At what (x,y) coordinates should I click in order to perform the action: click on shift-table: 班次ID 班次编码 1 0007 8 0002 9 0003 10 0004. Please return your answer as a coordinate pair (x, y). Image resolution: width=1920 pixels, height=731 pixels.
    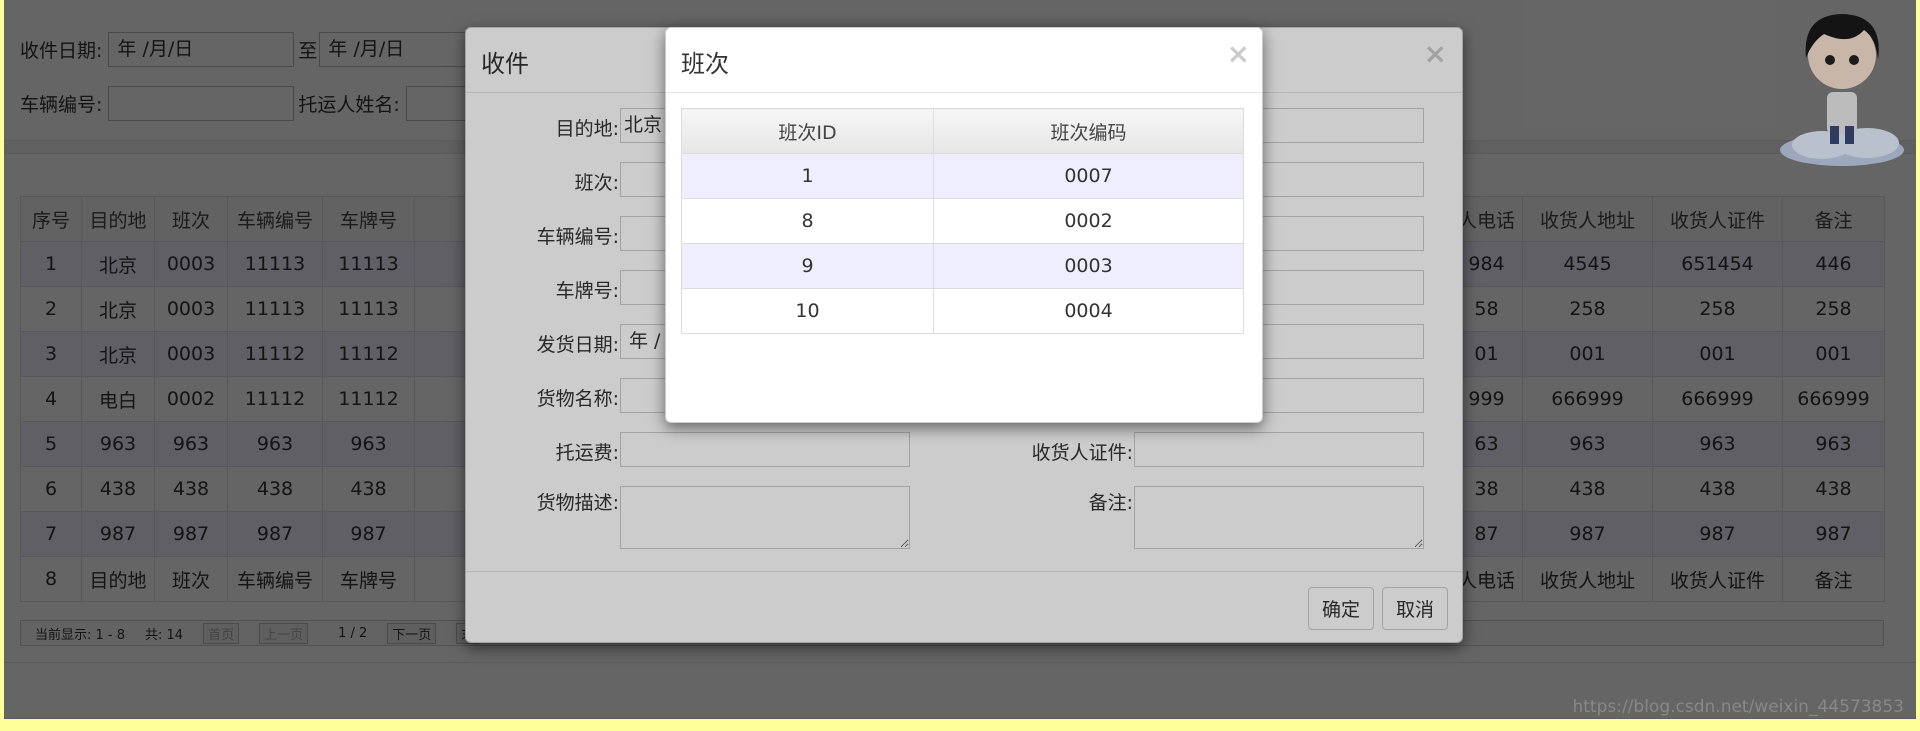
    Looking at the image, I should click on (962, 221).